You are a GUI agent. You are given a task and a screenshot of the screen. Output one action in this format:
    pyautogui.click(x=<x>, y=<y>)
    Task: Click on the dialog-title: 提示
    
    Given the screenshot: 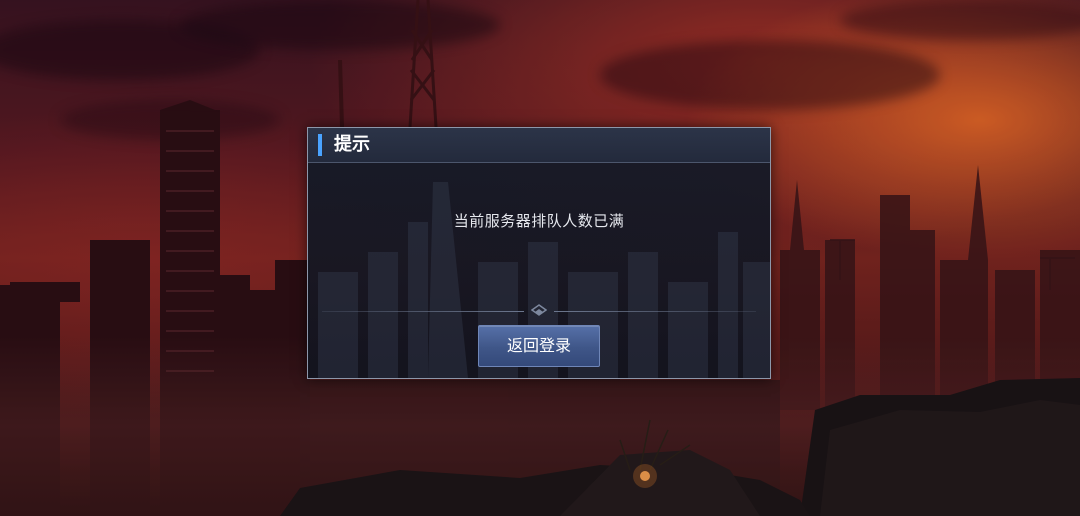 What is the action you would take?
    pyautogui.click(x=352, y=144)
    